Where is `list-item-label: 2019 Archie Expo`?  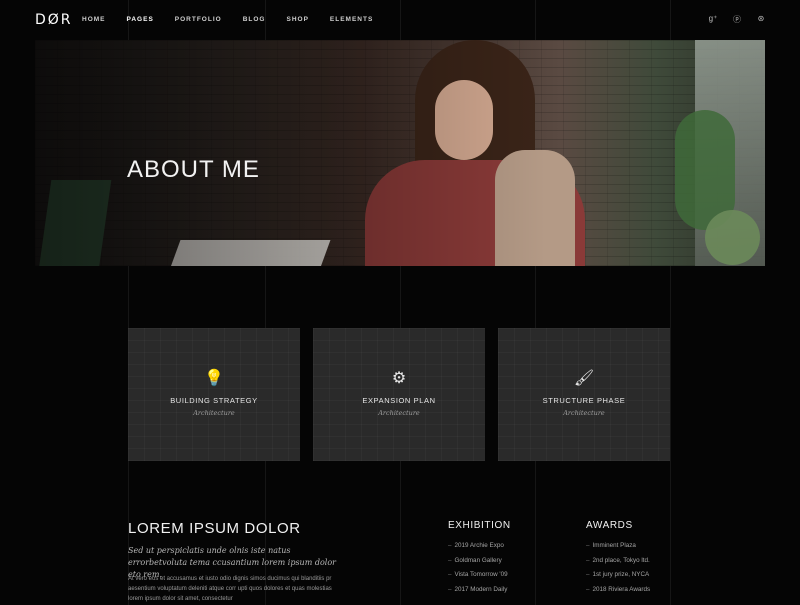 list-item-label: 2019 Archie Expo is located at coordinates (479, 545).